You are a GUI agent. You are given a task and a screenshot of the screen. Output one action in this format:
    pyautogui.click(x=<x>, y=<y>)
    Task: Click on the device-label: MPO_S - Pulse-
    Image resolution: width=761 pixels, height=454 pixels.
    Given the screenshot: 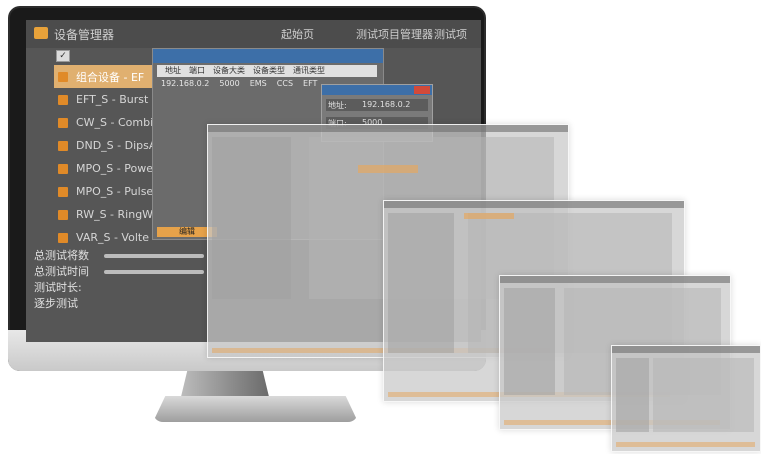 What is the action you would take?
    pyautogui.click(x=117, y=191)
    